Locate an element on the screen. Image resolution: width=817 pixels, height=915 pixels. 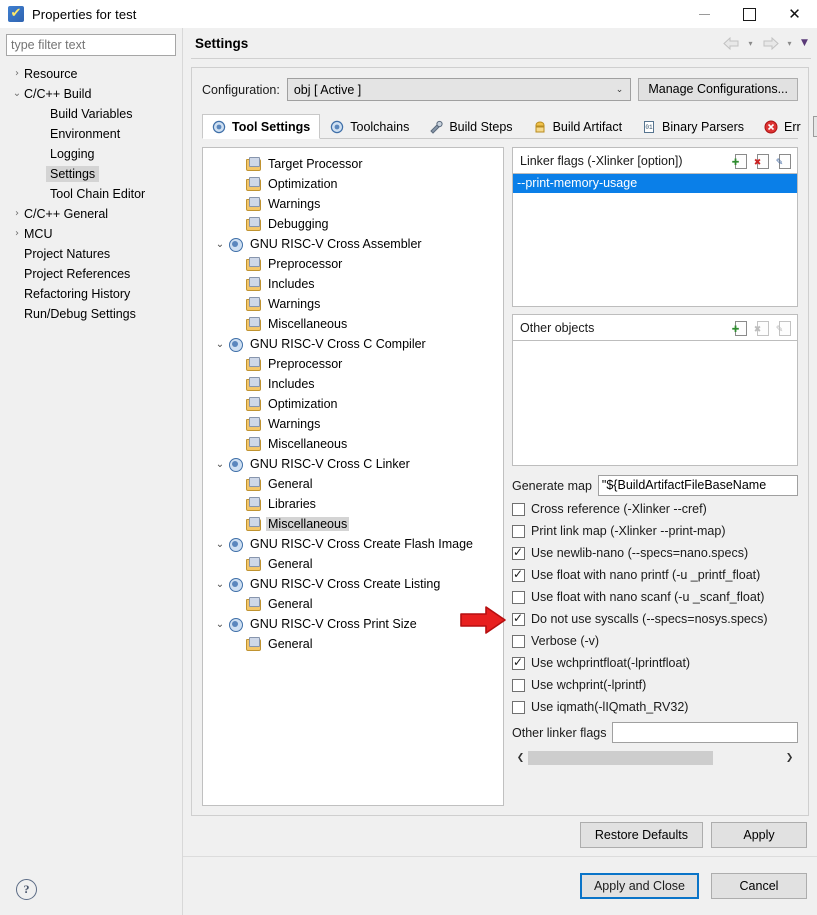
option-row: Print link map (-Xlinker --print-map) is located at coordinates (655, 531).